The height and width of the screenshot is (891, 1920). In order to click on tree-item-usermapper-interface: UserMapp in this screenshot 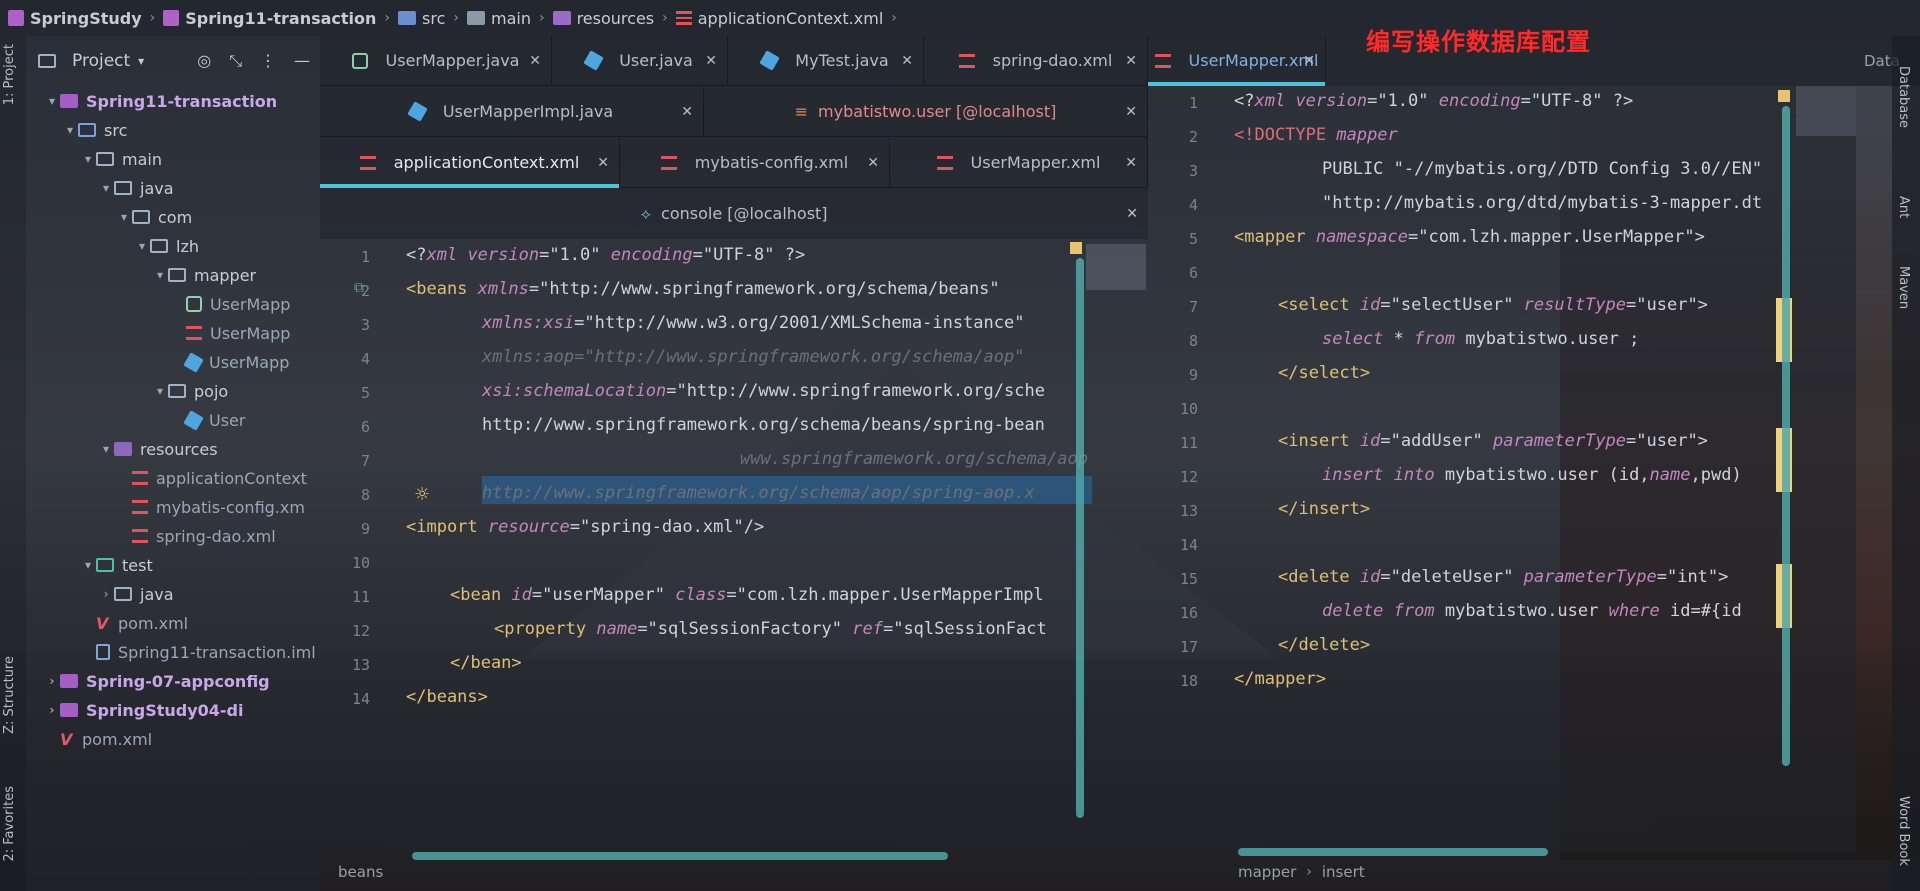, I will do `click(238, 304)`.